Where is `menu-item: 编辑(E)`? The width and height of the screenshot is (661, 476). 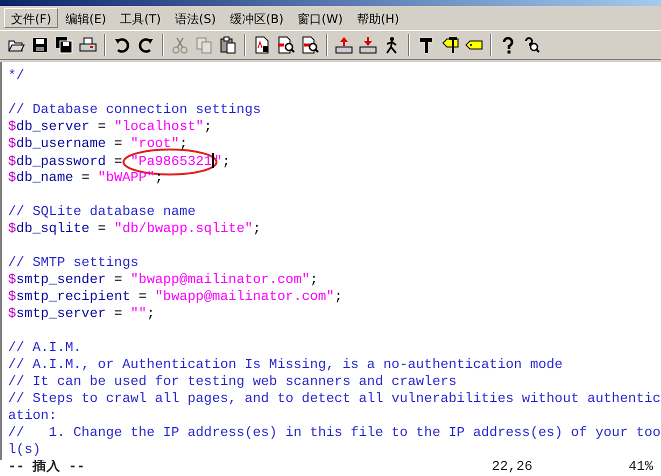 menu-item: 编辑(E) is located at coordinates (86, 18).